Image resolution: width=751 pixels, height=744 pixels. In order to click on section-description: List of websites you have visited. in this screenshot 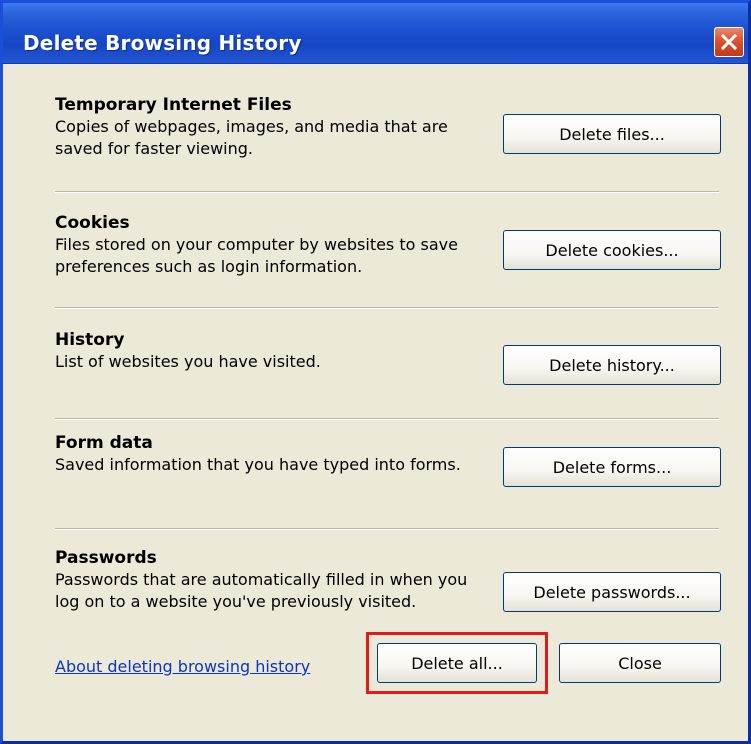, I will do `click(188, 361)`.